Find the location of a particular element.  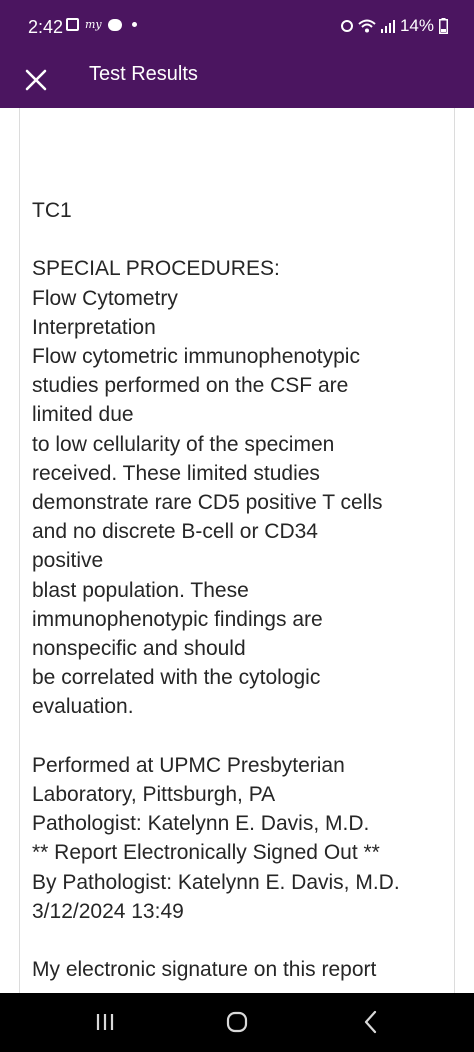

dot-icon is located at coordinates (134, 24).